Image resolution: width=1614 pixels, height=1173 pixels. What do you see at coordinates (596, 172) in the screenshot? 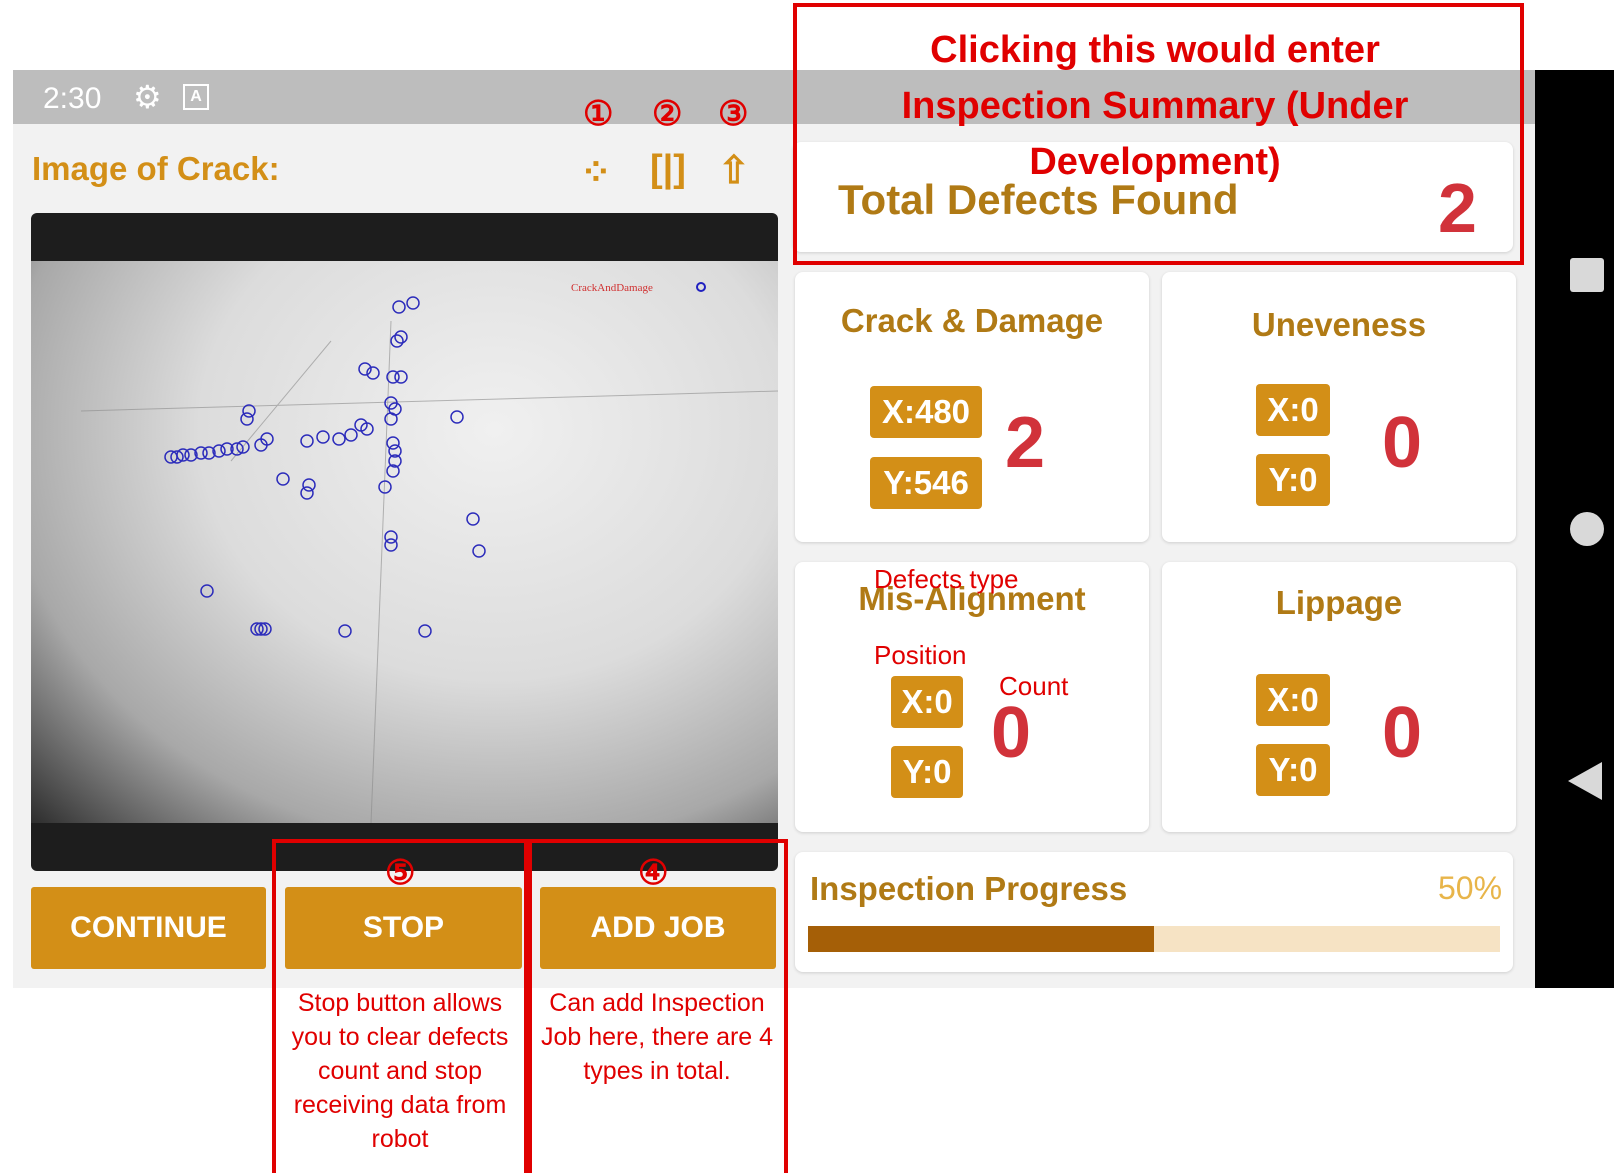
I see `points-icon: ⁘` at bounding box center [596, 172].